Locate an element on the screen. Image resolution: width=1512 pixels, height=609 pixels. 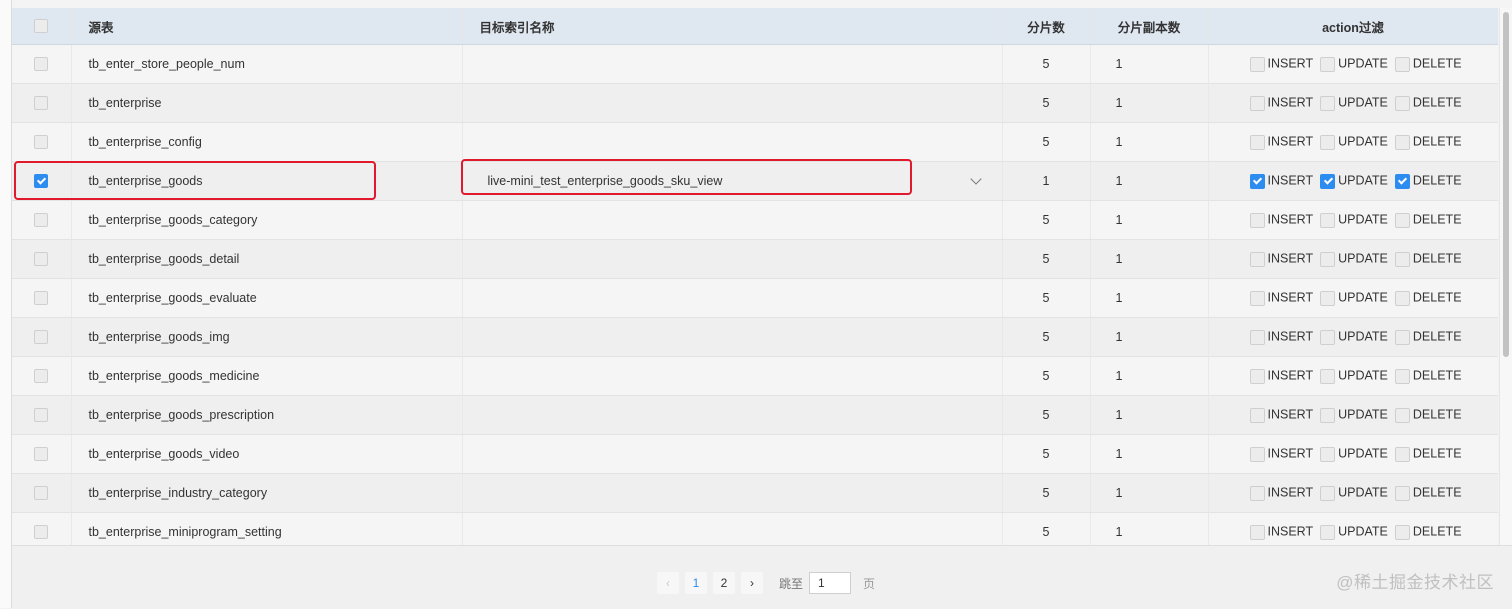
table-row: tb_enterprise_config 5 1 INSERT UPDATE DELETE is located at coordinates (755, 142).